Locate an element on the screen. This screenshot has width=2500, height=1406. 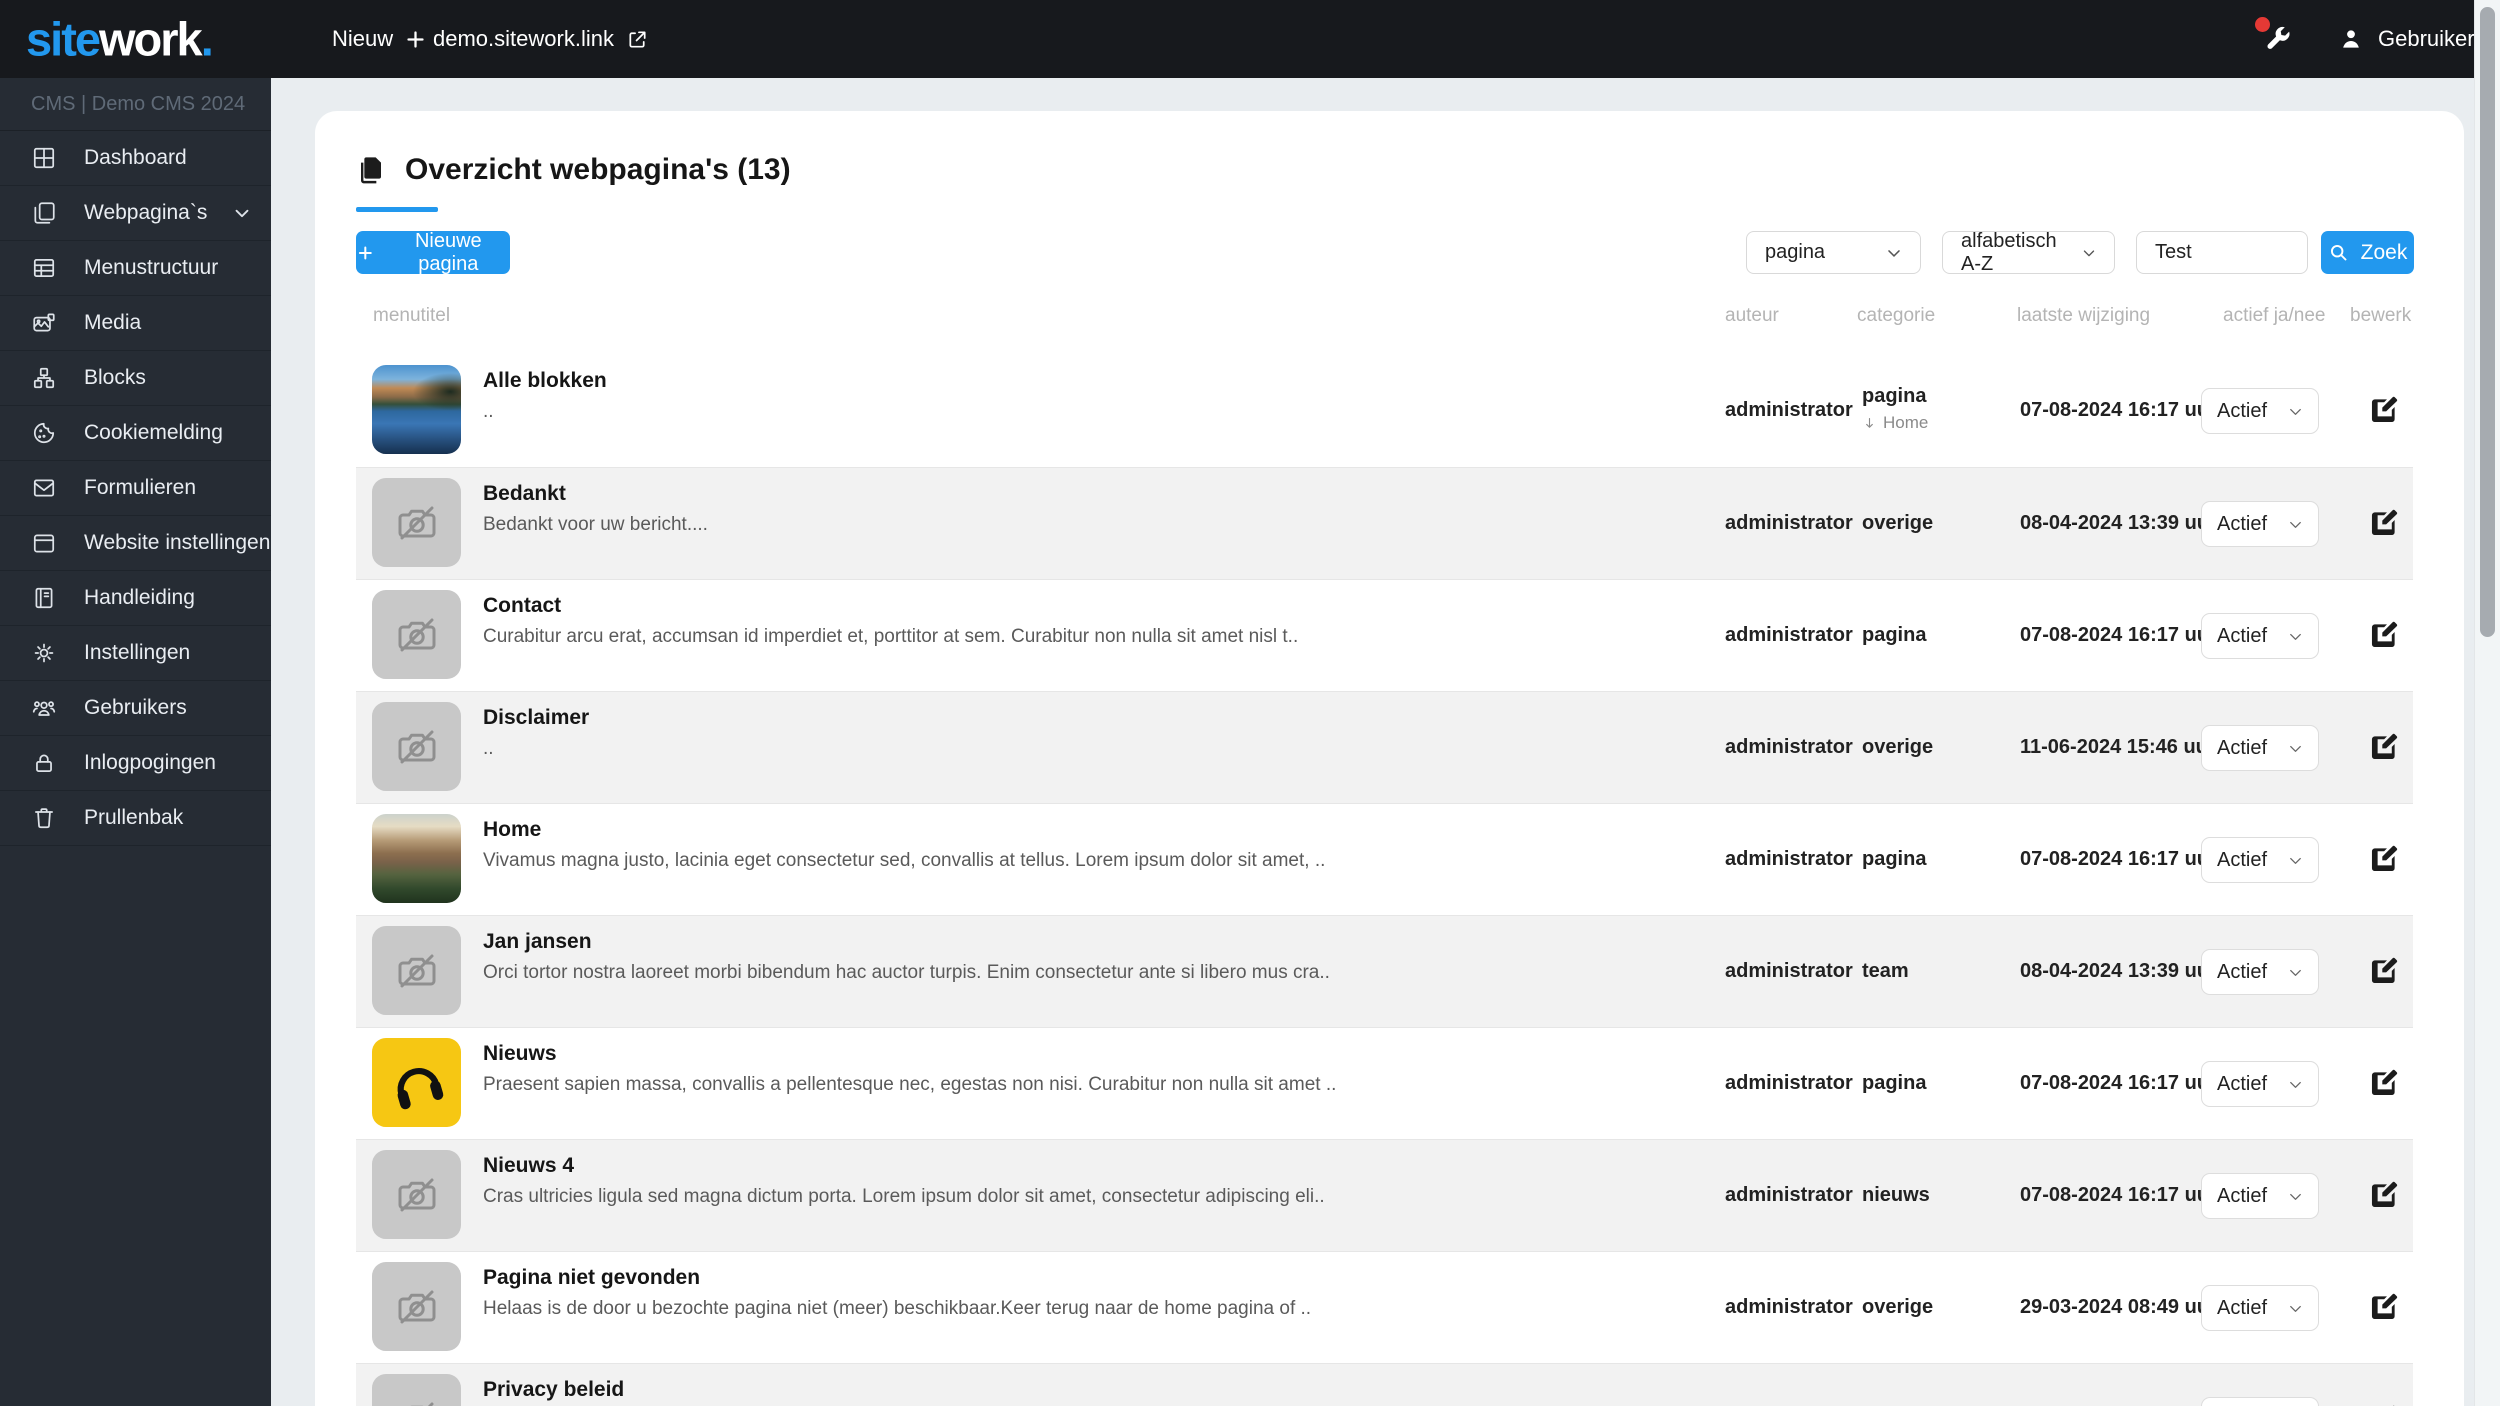
site-link: demo.sitework.link is located at coordinates (541, 39).